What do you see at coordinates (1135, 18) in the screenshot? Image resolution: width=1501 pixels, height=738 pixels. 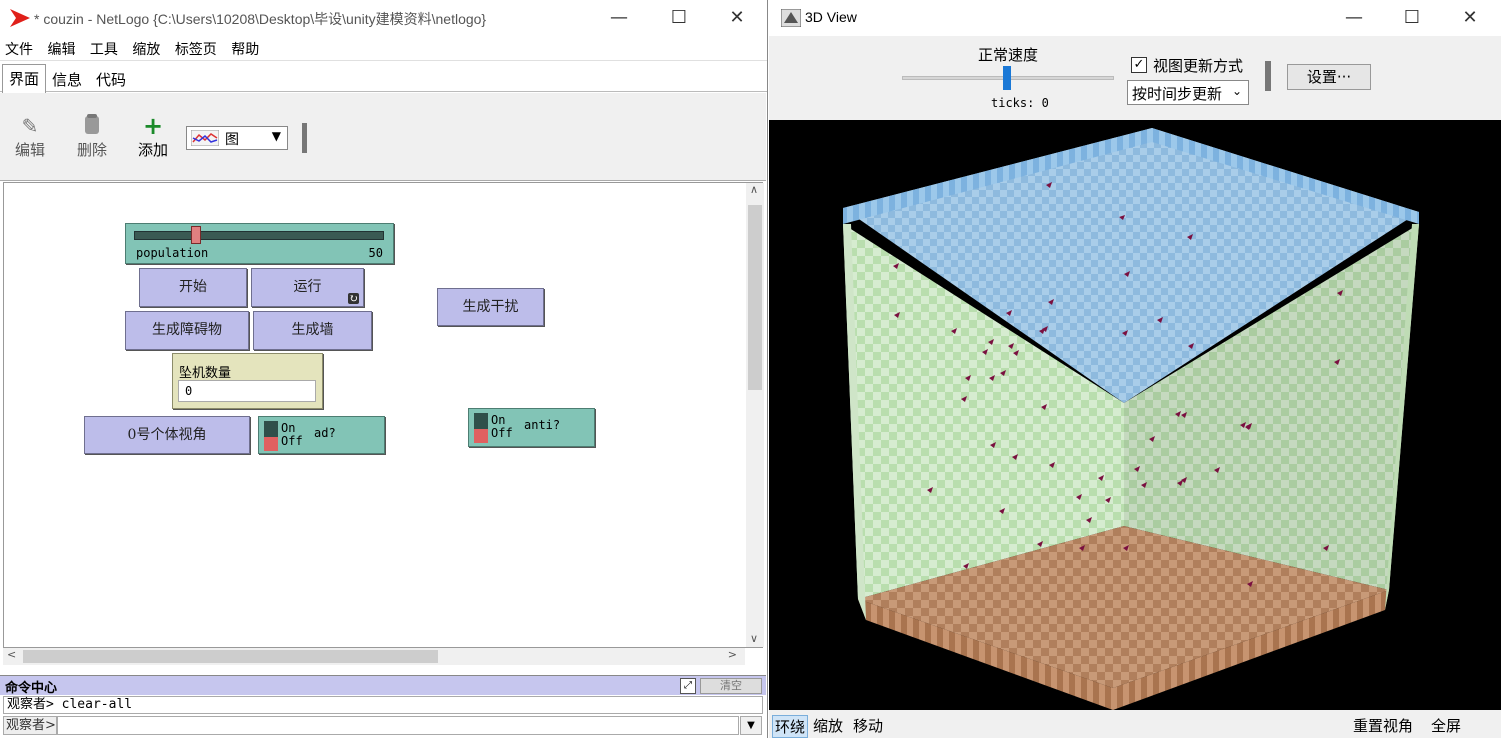 I see `title-bar: 3D View — ☐ ✕` at bounding box center [1135, 18].